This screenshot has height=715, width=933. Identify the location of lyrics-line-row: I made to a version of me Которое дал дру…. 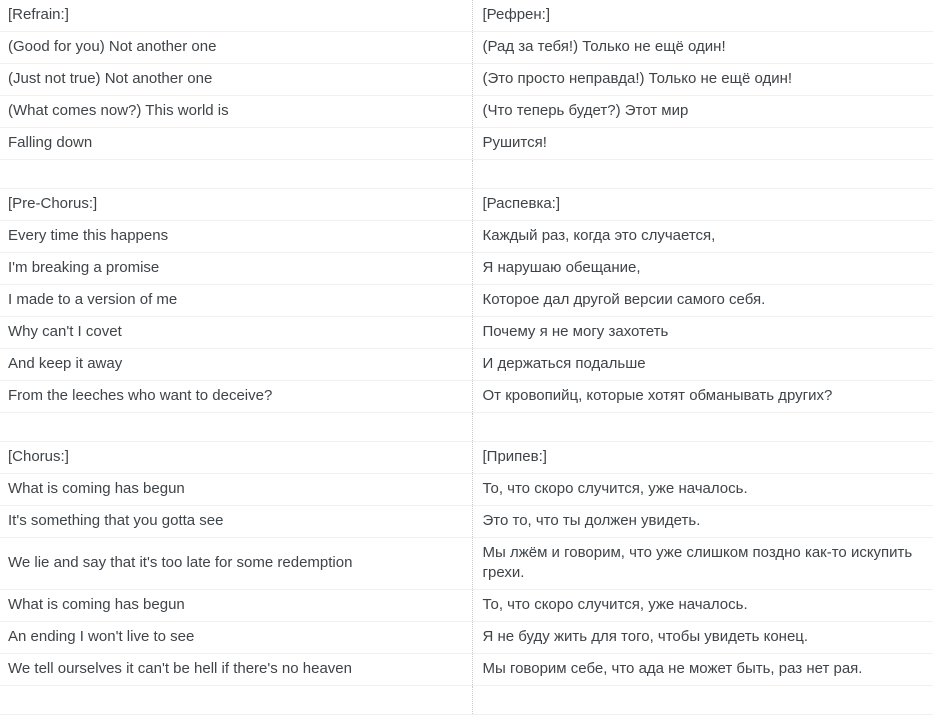
(466, 300).